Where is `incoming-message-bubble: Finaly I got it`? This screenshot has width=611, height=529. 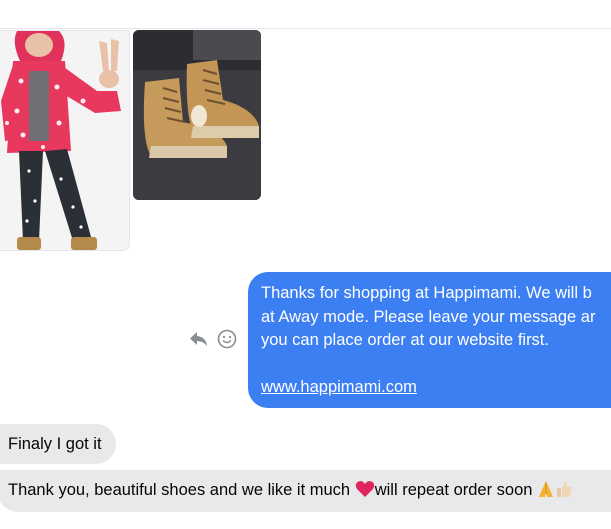
incoming-message-bubble: Finaly I got it is located at coordinates (58, 444).